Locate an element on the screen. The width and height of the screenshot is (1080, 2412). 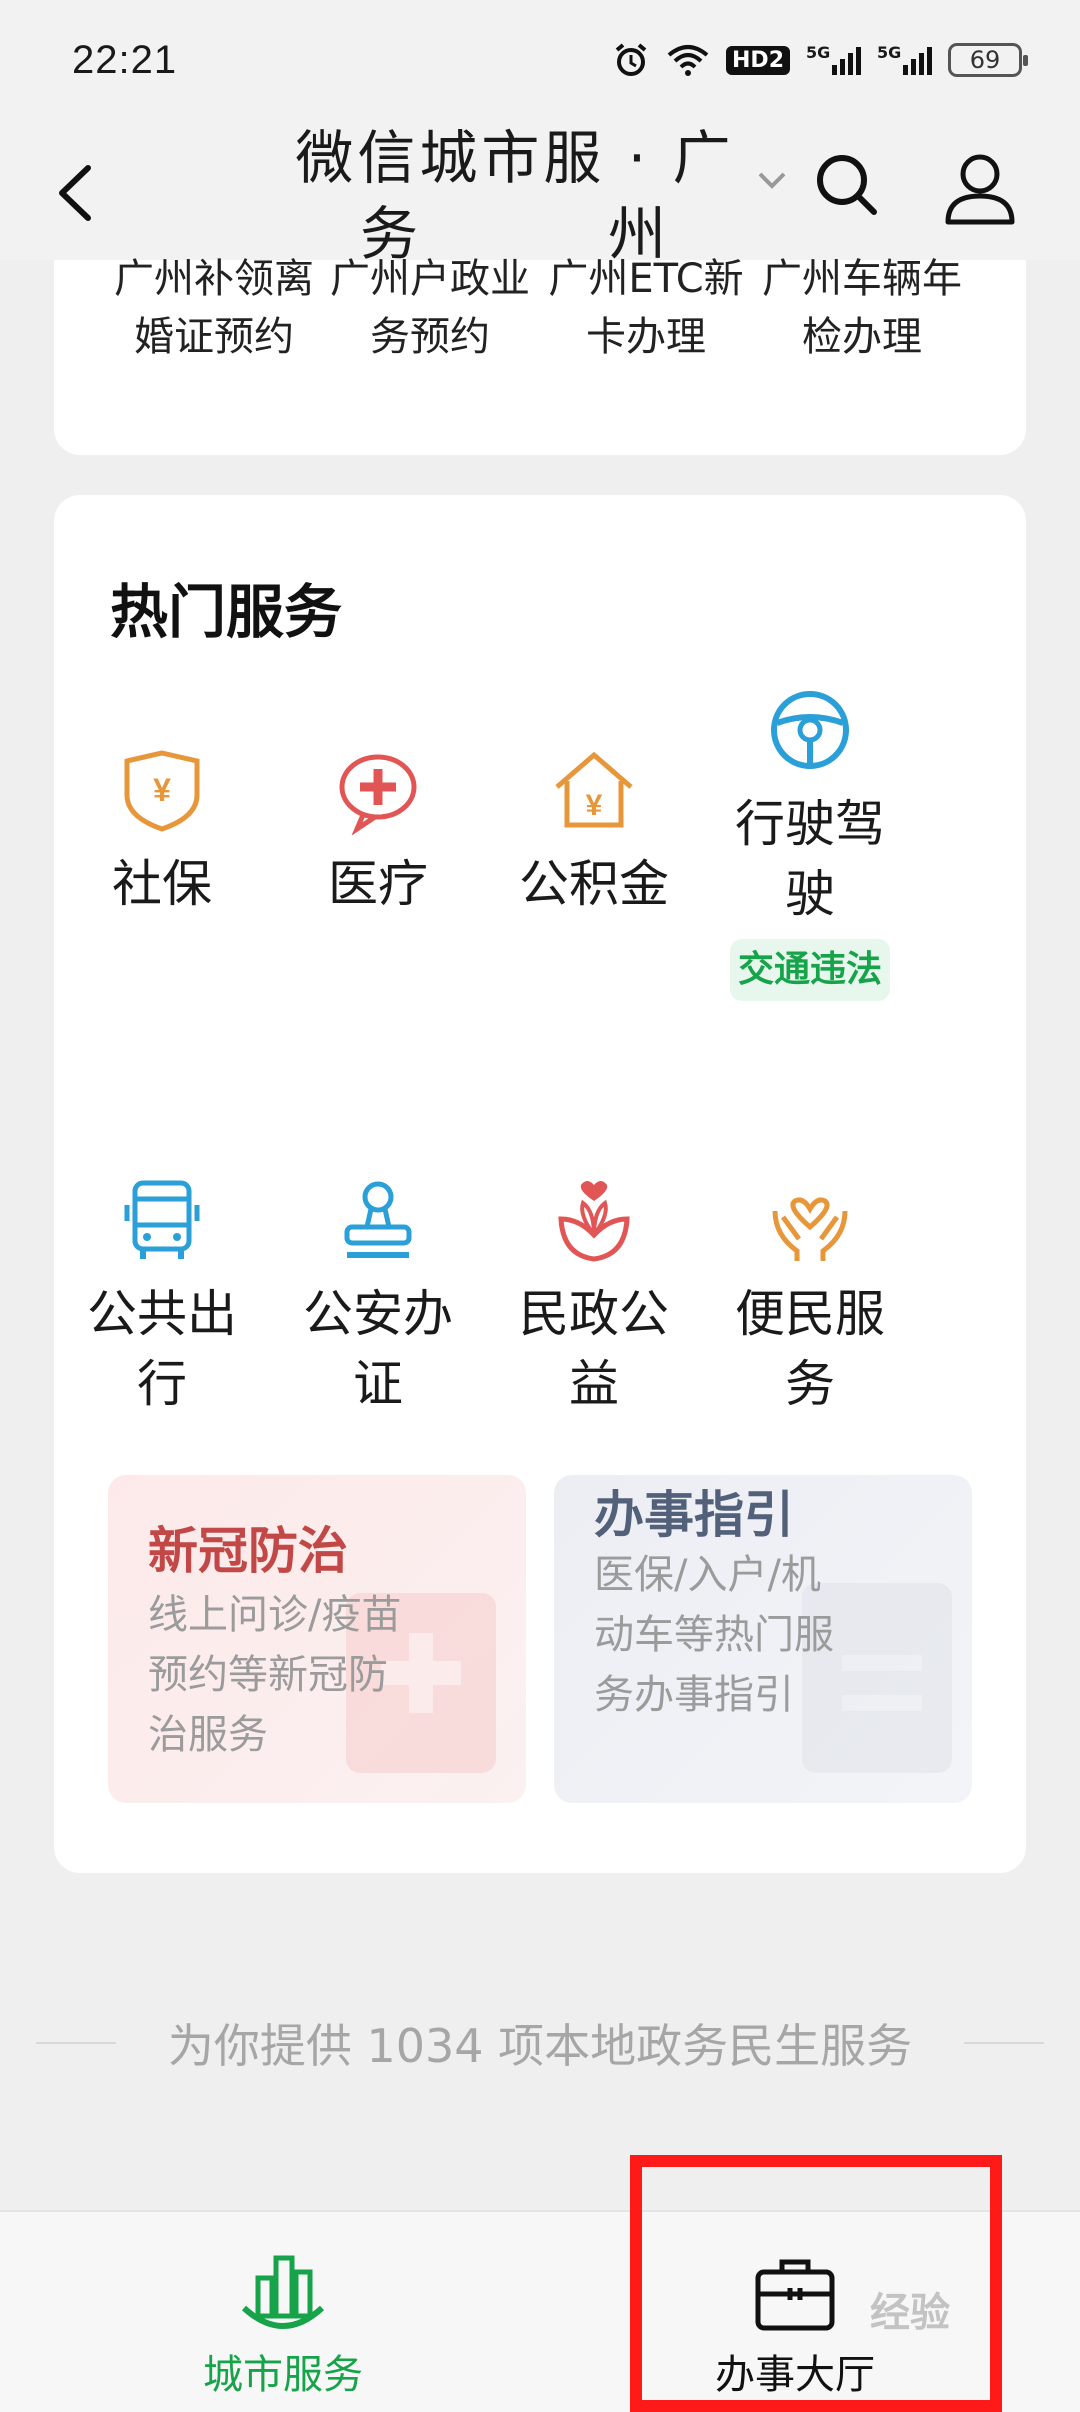
service-label: 行驶驾驶 is located at coordinates (810, 859).